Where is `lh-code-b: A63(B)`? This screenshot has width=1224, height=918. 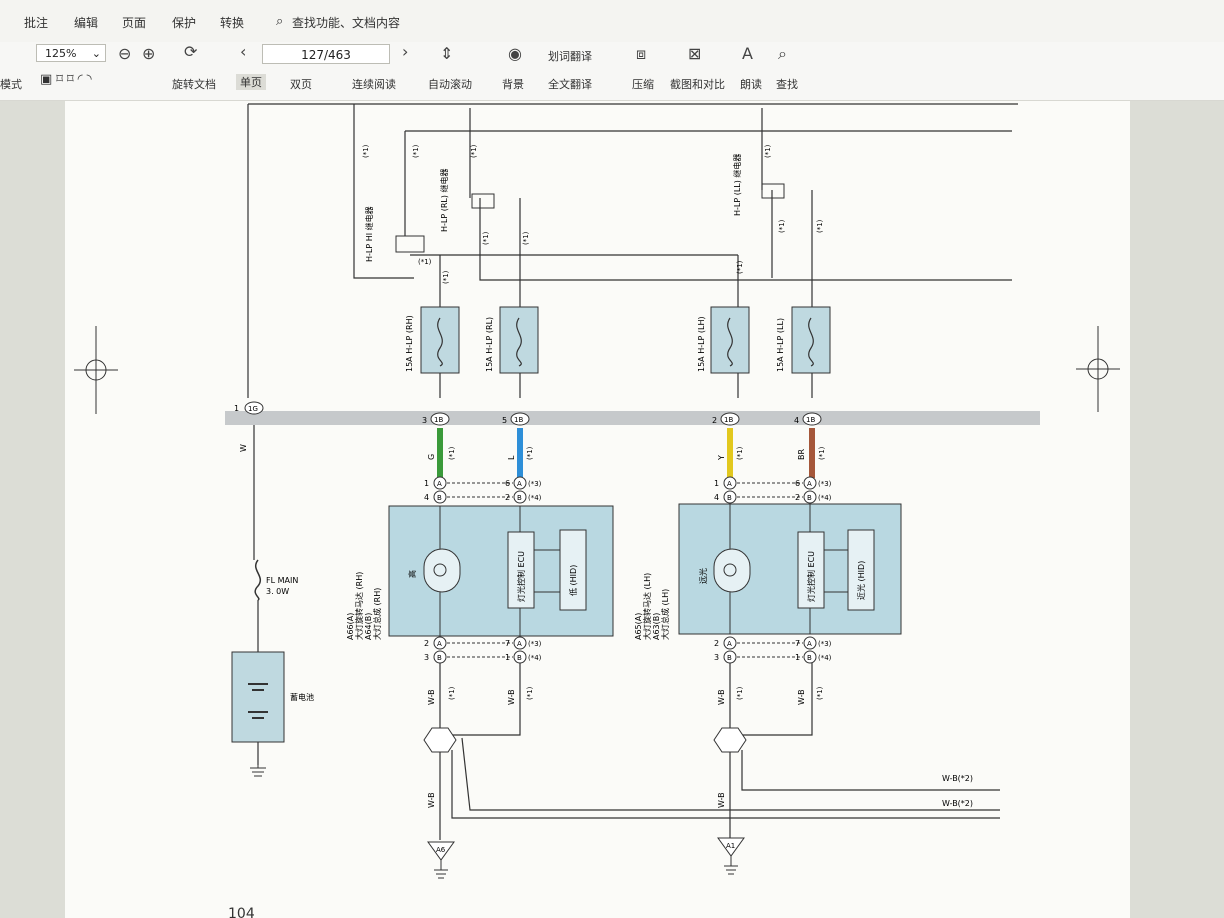 lh-code-b: A63(B) is located at coordinates (656, 626).